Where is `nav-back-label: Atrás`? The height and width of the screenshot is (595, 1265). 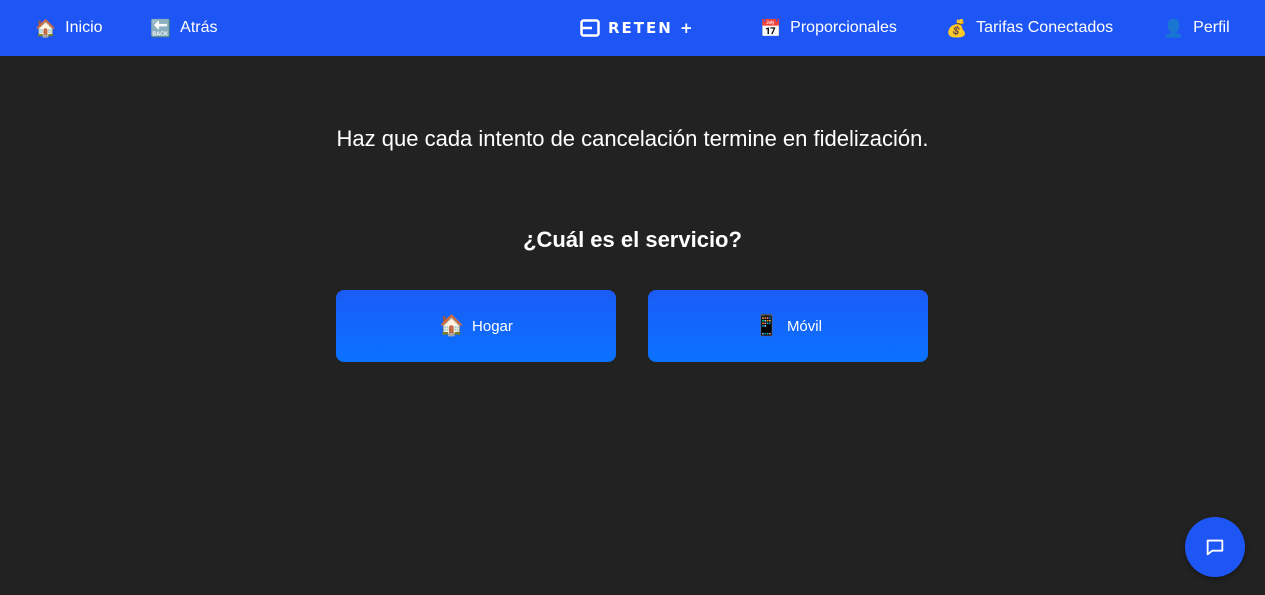 nav-back-label: Atrás is located at coordinates (199, 27).